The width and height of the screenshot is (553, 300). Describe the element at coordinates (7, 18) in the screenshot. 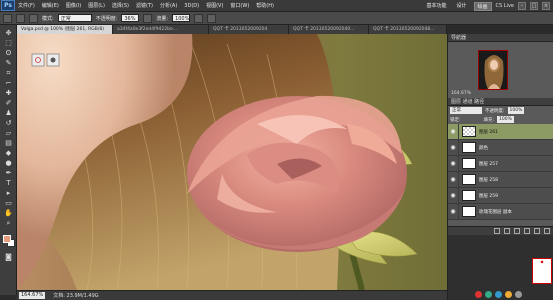

I see `brush-preset-icon` at that location.